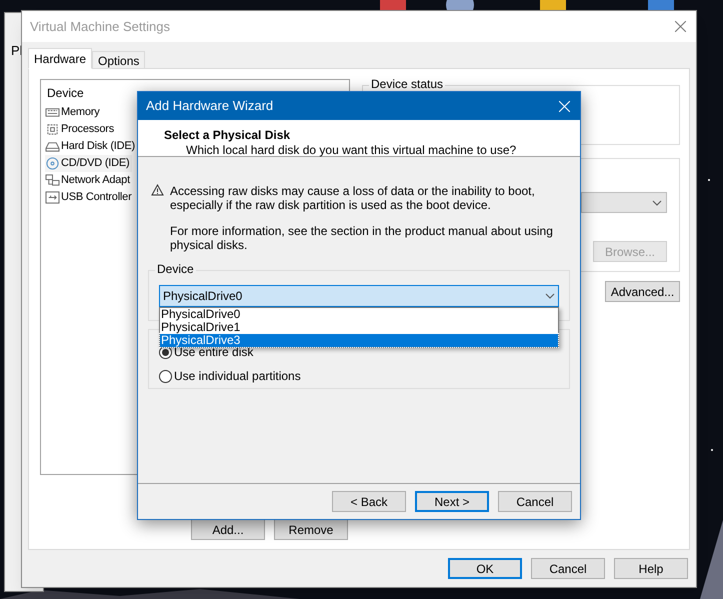 The width and height of the screenshot is (723, 599). What do you see at coordinates (175, 269) in the screenshot?
I see `group-title: Device` at bounding box center [175, 269].